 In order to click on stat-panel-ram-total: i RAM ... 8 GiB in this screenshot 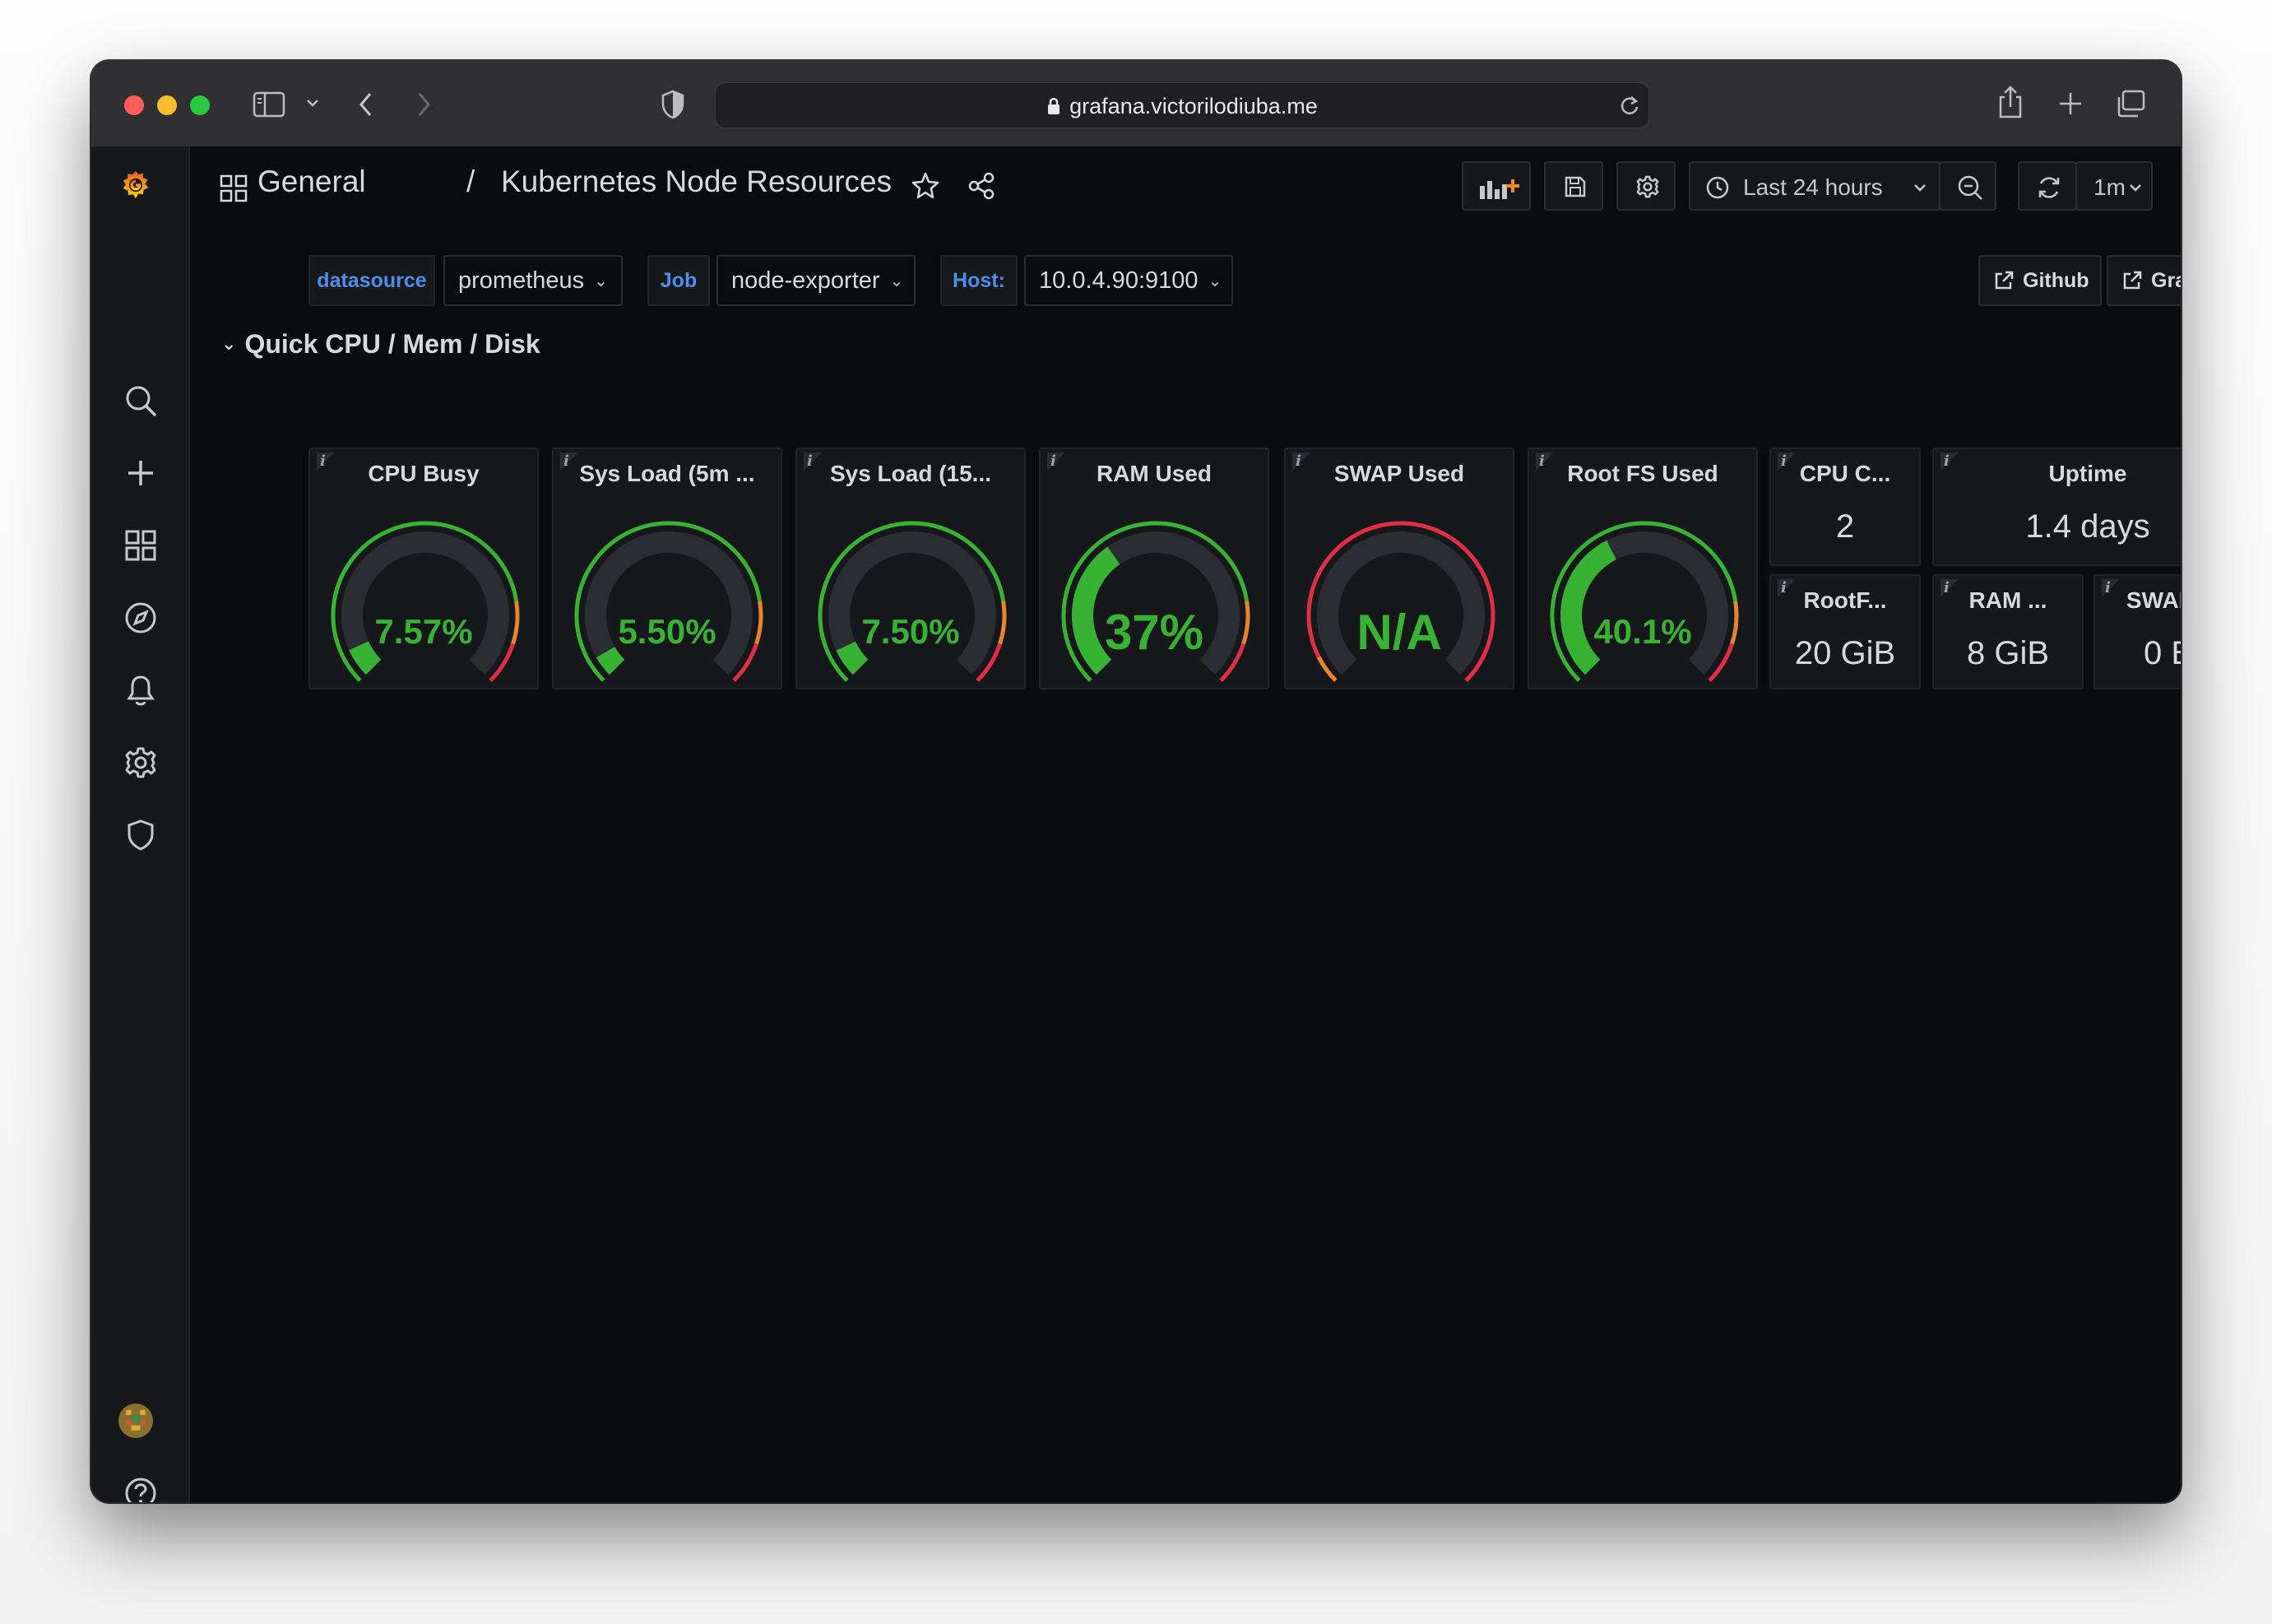, I will do `click(2008, 631)`.